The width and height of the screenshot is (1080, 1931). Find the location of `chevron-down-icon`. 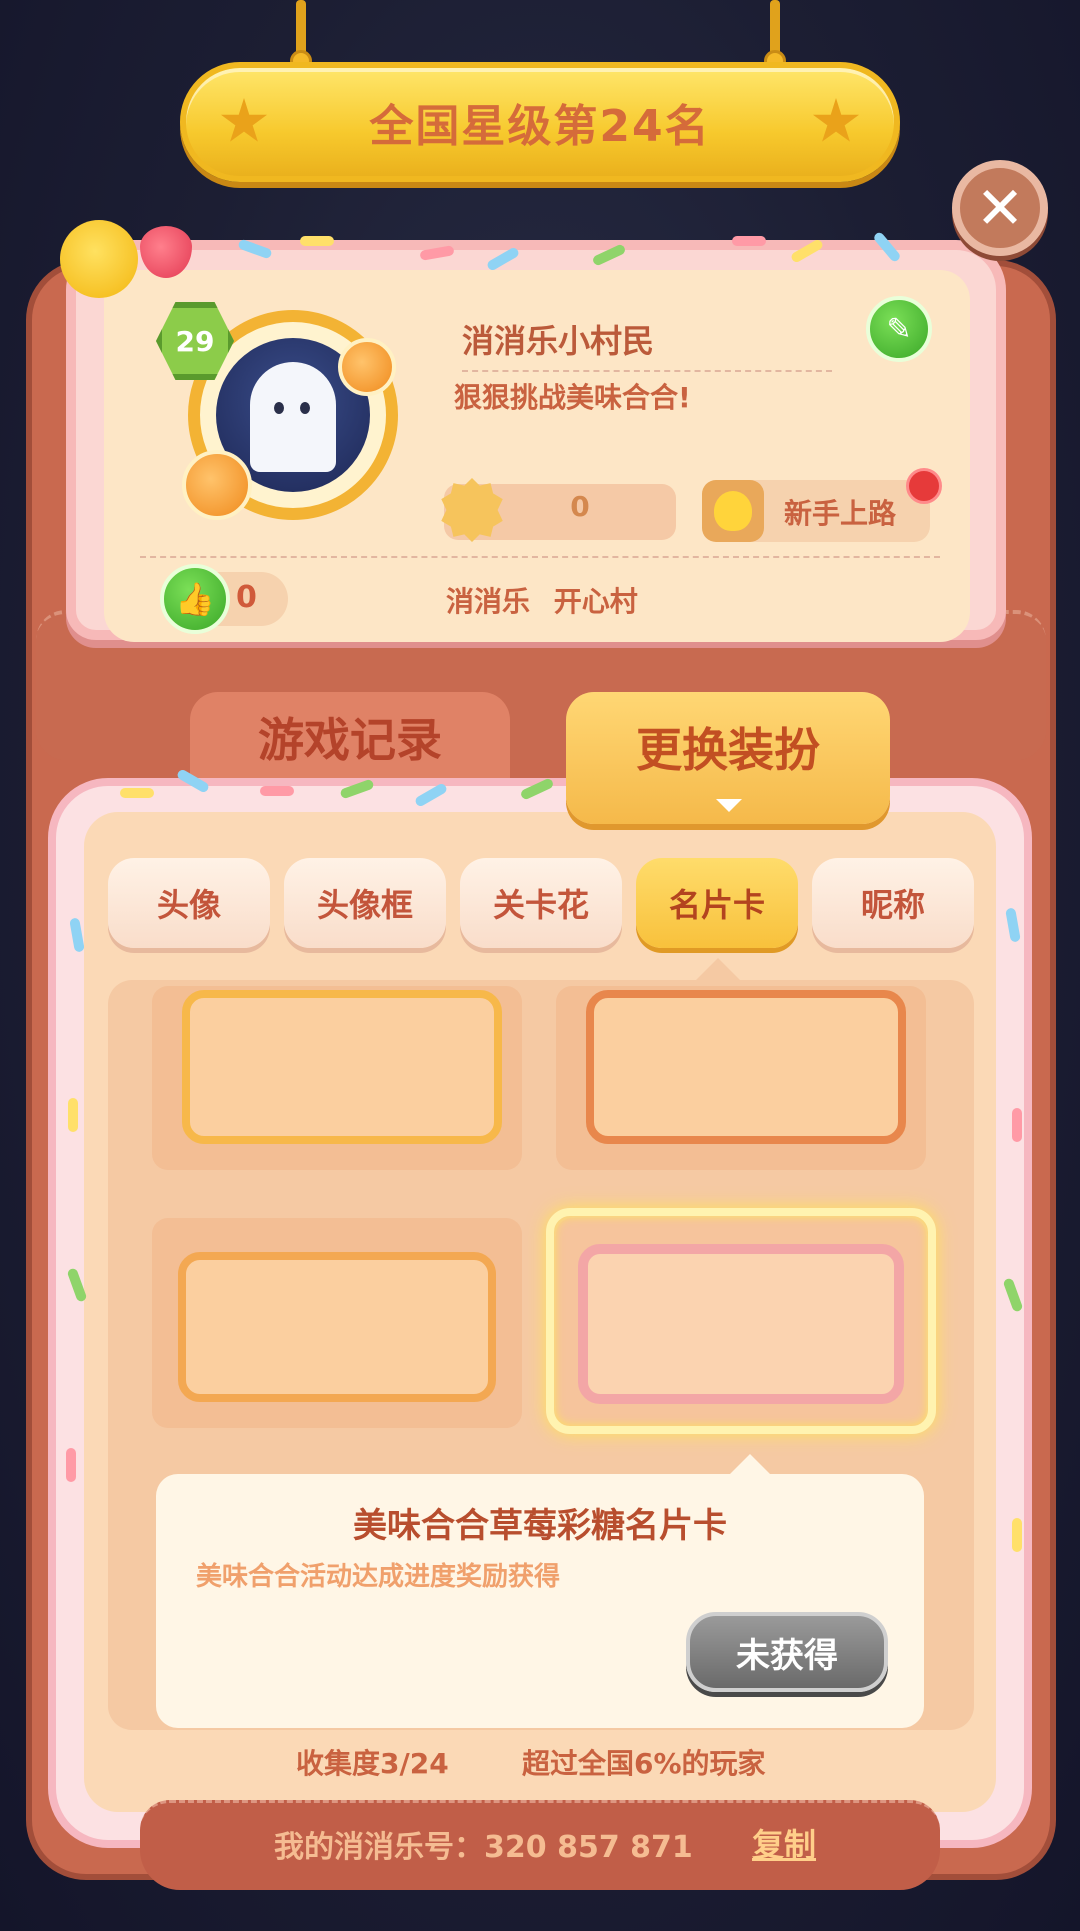

chevron-down-icon is located at coordinates (729, 805).